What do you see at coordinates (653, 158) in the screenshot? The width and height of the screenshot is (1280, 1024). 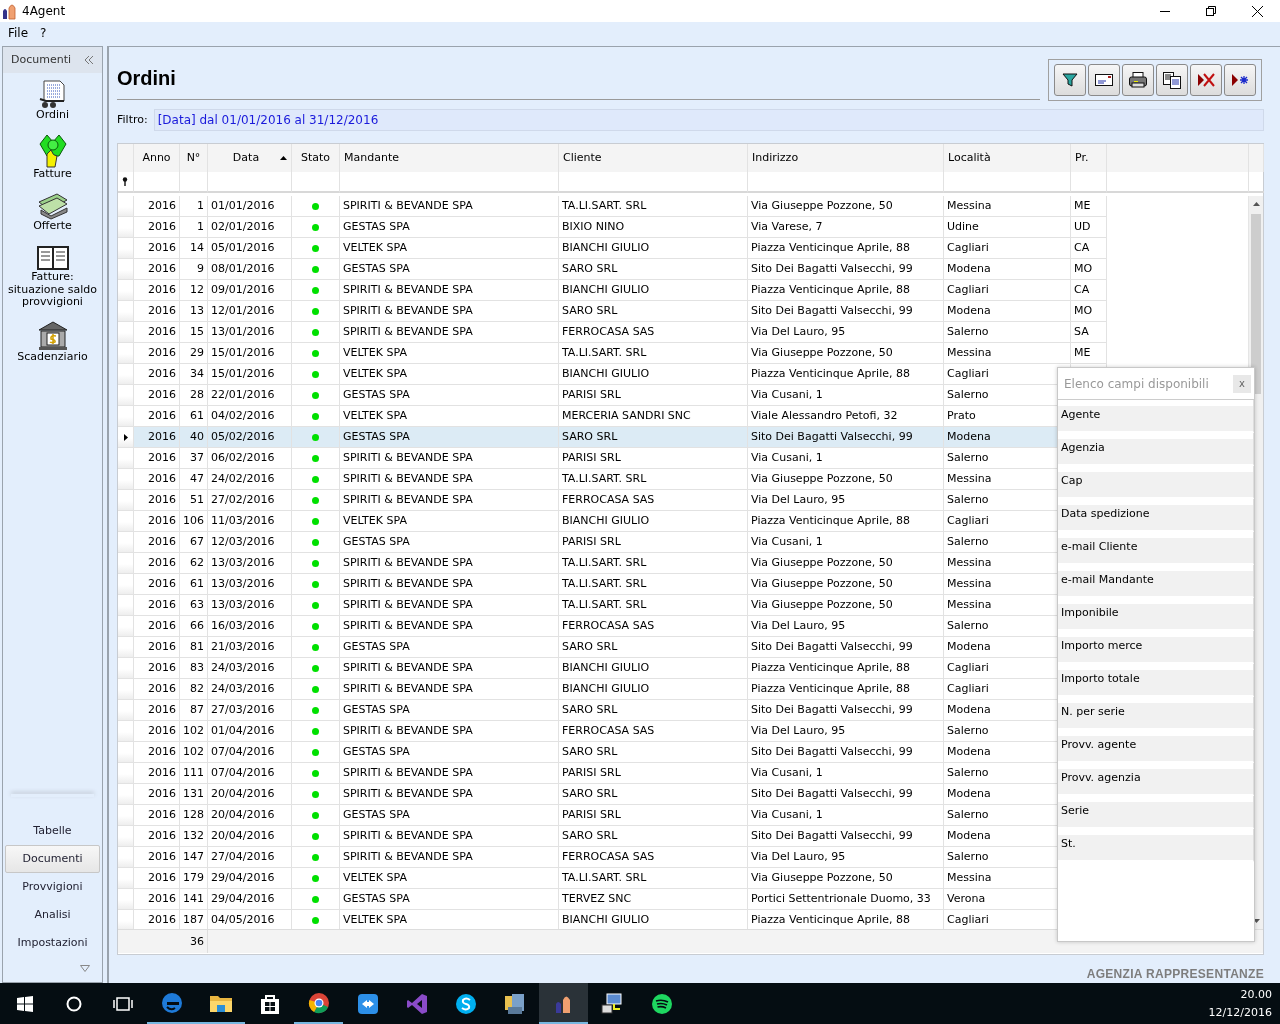 I see `column-header: Cliente` at bounding box center [653, 158].